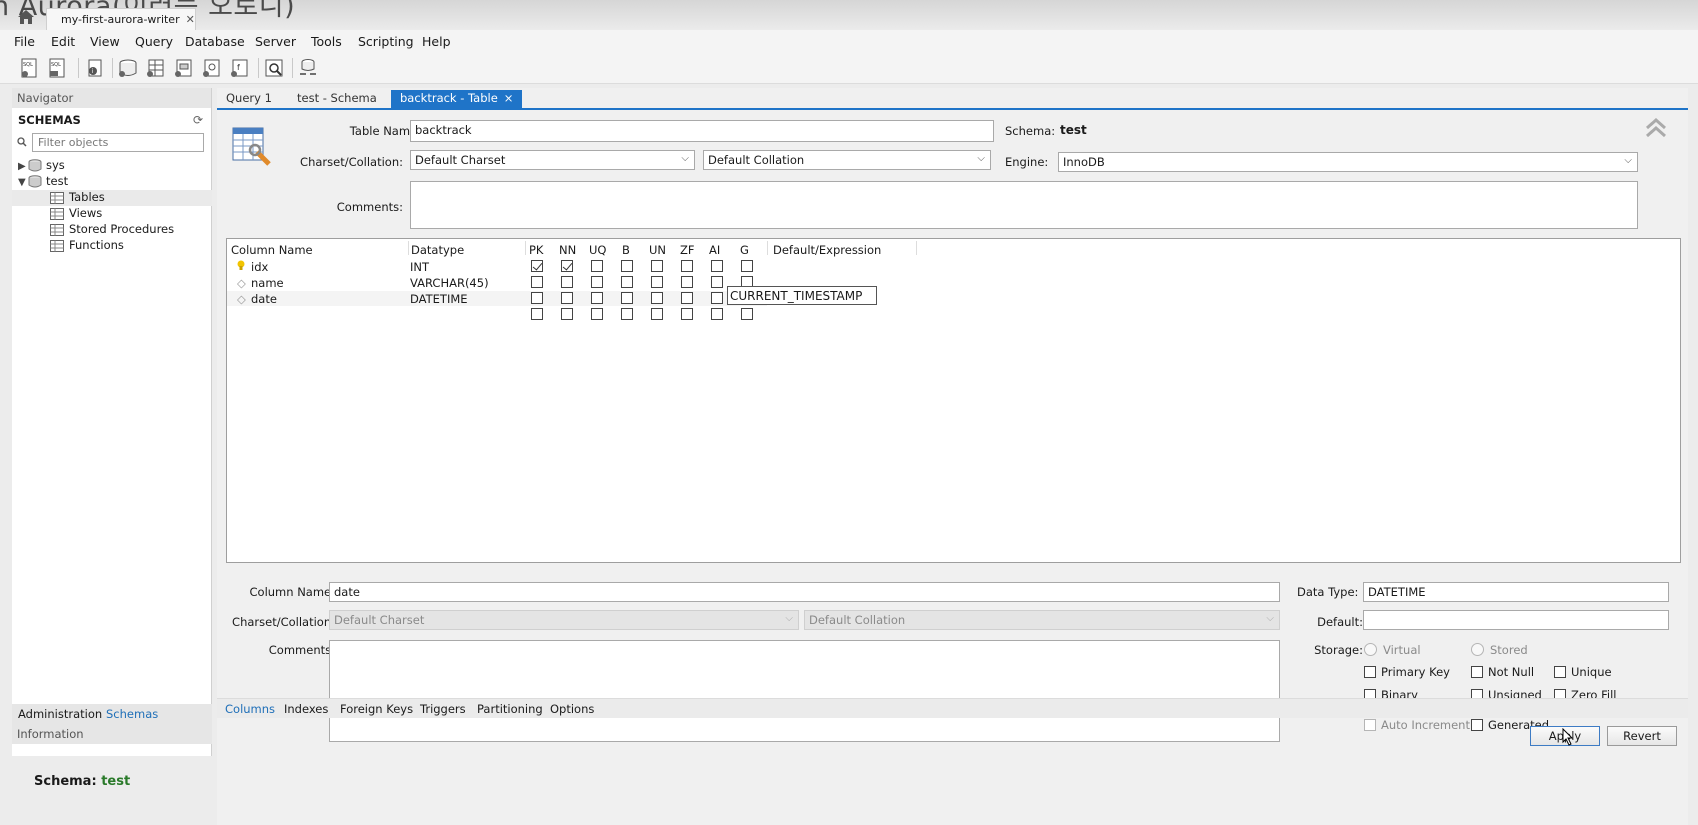 The width and height of the screenshot is (1698, 825). I want to click on tab-foreign-keys: Foreign Keys, so click(376, 709).